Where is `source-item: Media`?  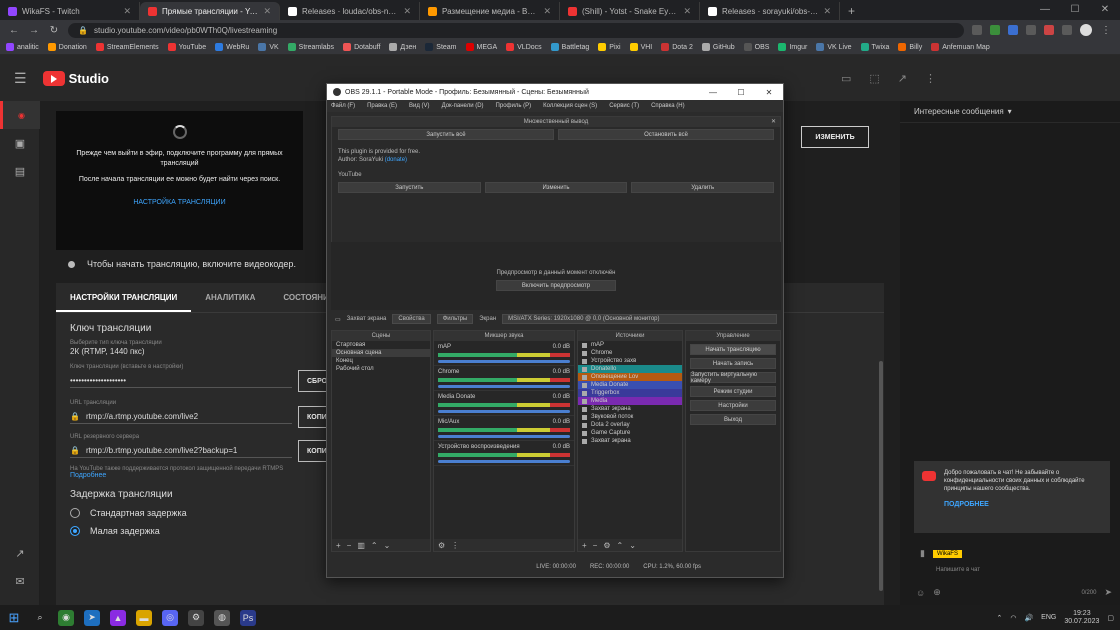 source-item: Media is located at coordinates (630, 401).